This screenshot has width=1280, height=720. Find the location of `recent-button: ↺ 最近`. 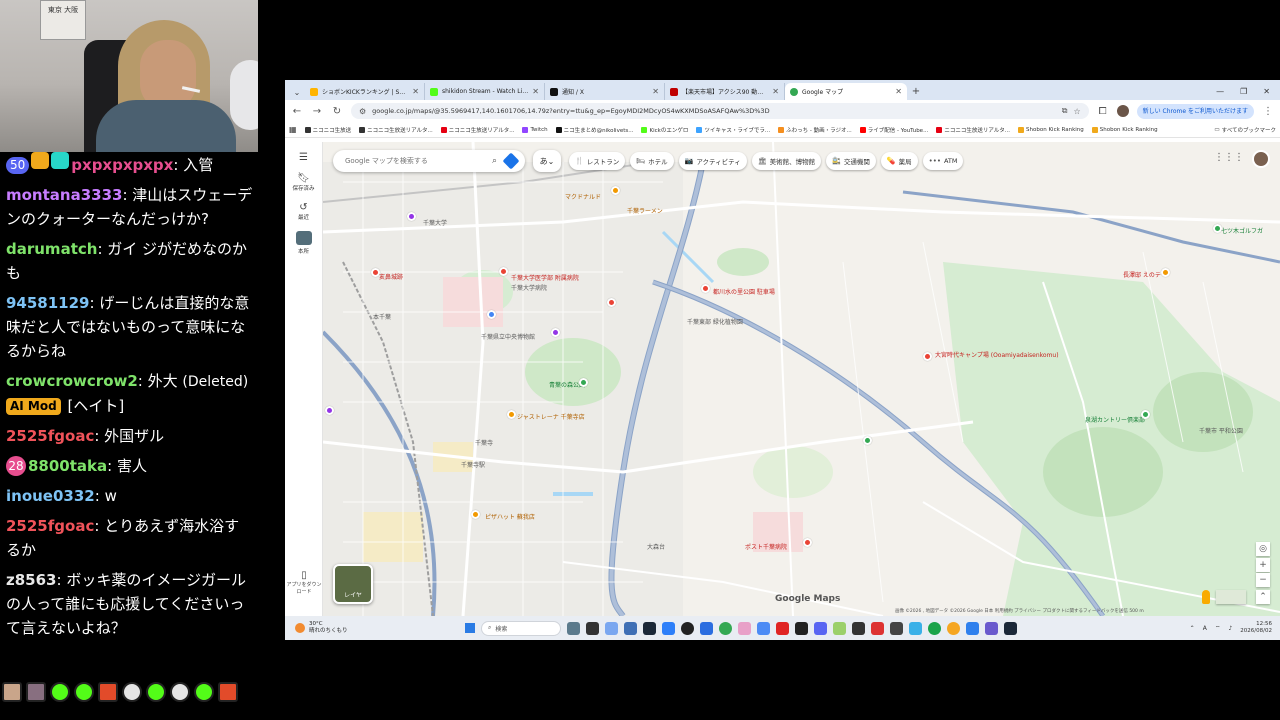

recent-button: ↺ 最近 is located at coordinates (303, 211).